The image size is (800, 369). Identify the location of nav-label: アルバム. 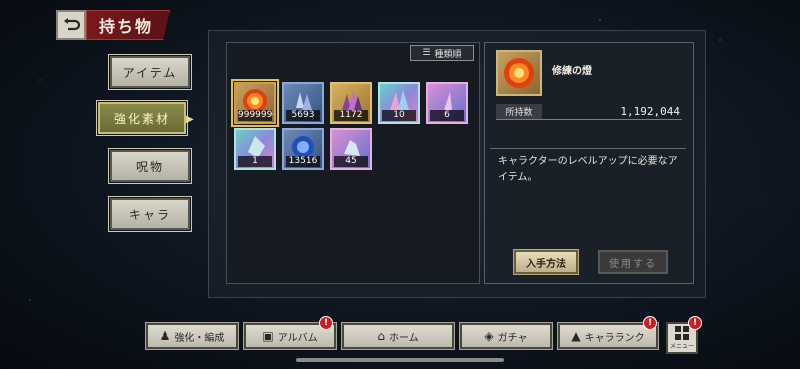
(297, 338).